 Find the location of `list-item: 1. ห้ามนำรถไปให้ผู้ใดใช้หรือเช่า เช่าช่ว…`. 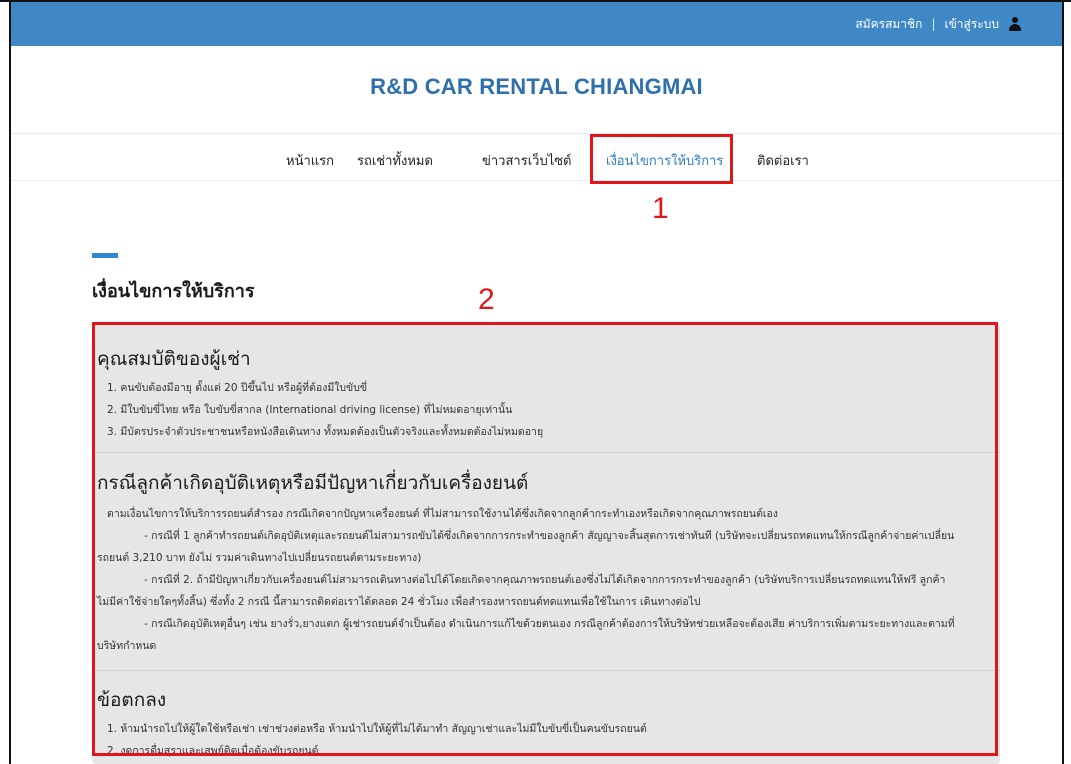

list-item: 1. ห้ามนำรถไปให้ผู้ใดใช้หรือเช่า เช่าช่ว… is located at coordinates (377, 729).